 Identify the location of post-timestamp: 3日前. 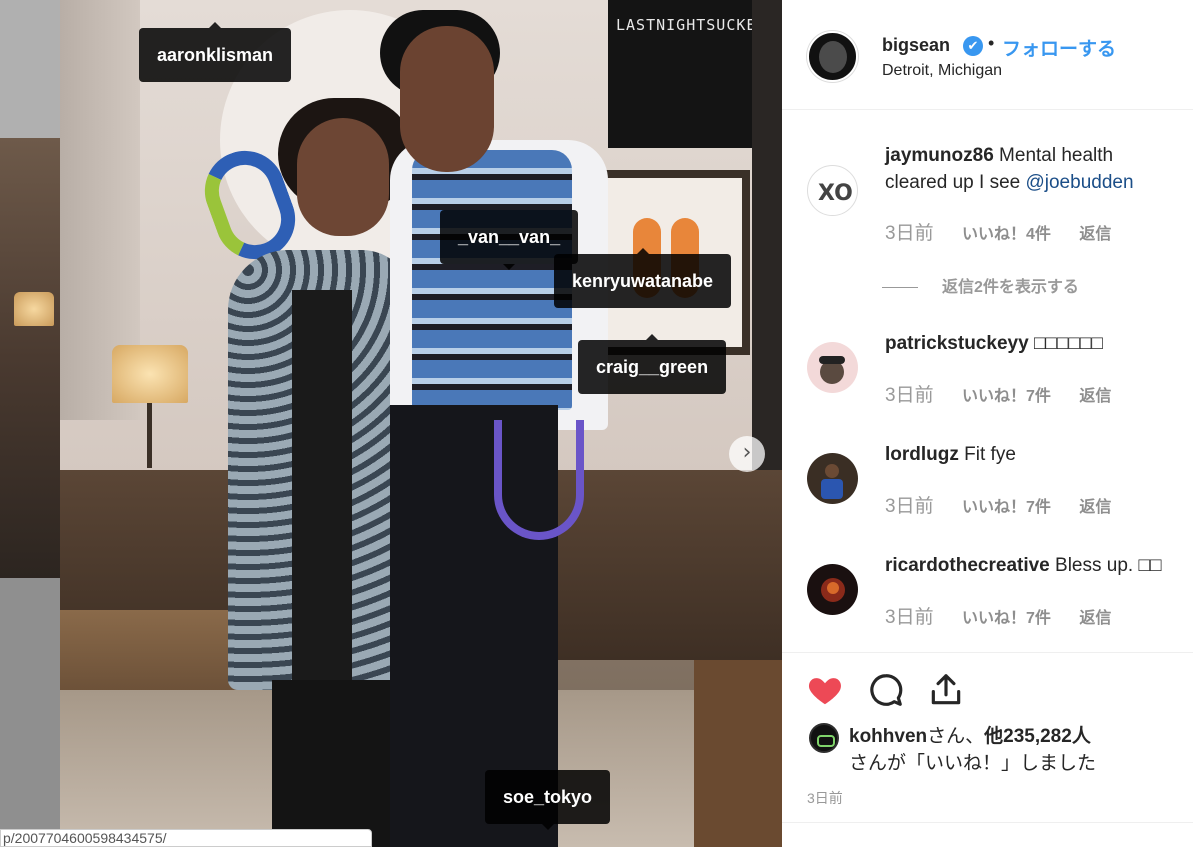
(825, 798).